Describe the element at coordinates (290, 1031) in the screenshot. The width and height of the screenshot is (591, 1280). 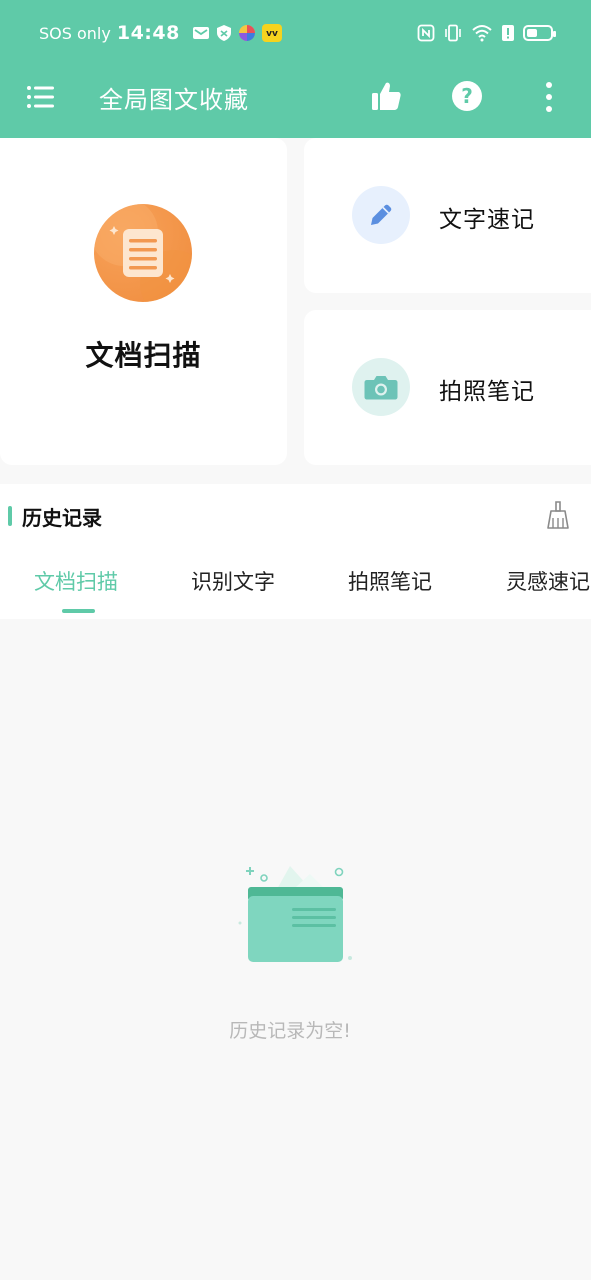
I see `empty-state-text: 历史记录为空!` at that location.